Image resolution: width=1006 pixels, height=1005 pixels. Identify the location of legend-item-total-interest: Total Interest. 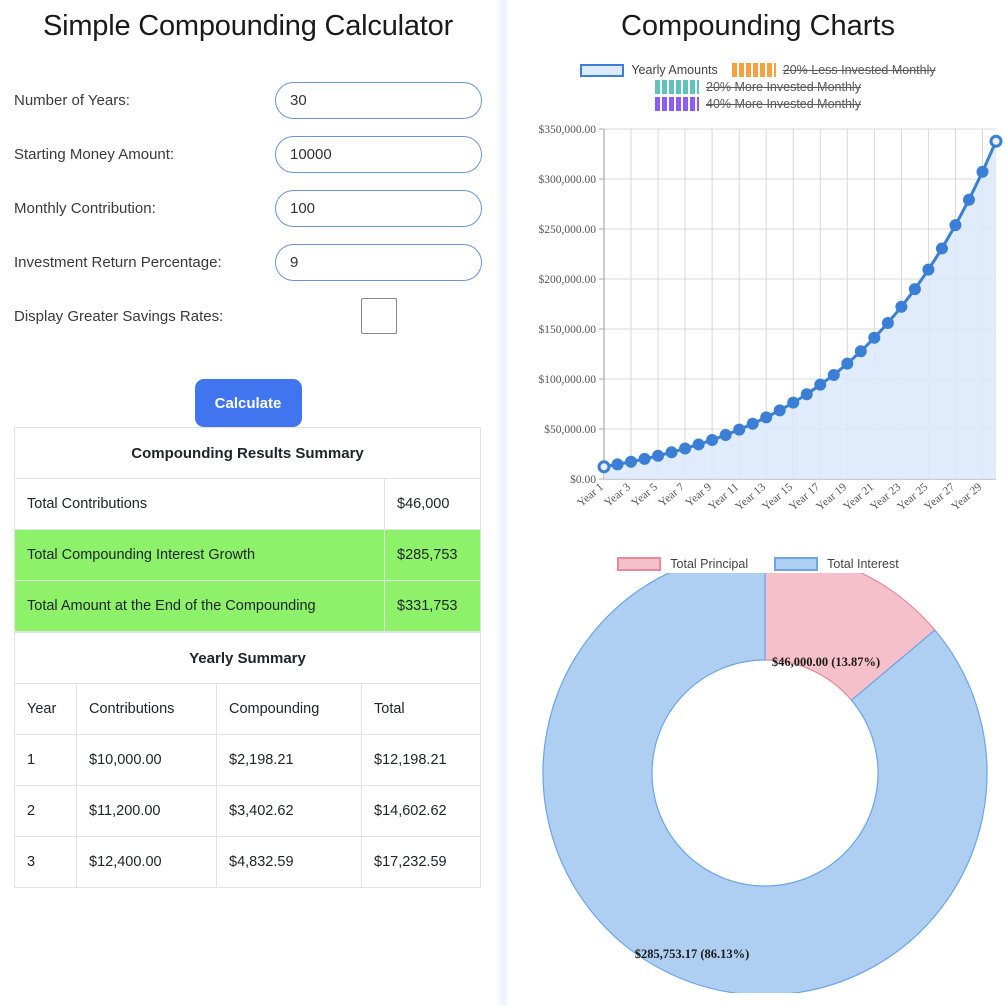
(836, 564).